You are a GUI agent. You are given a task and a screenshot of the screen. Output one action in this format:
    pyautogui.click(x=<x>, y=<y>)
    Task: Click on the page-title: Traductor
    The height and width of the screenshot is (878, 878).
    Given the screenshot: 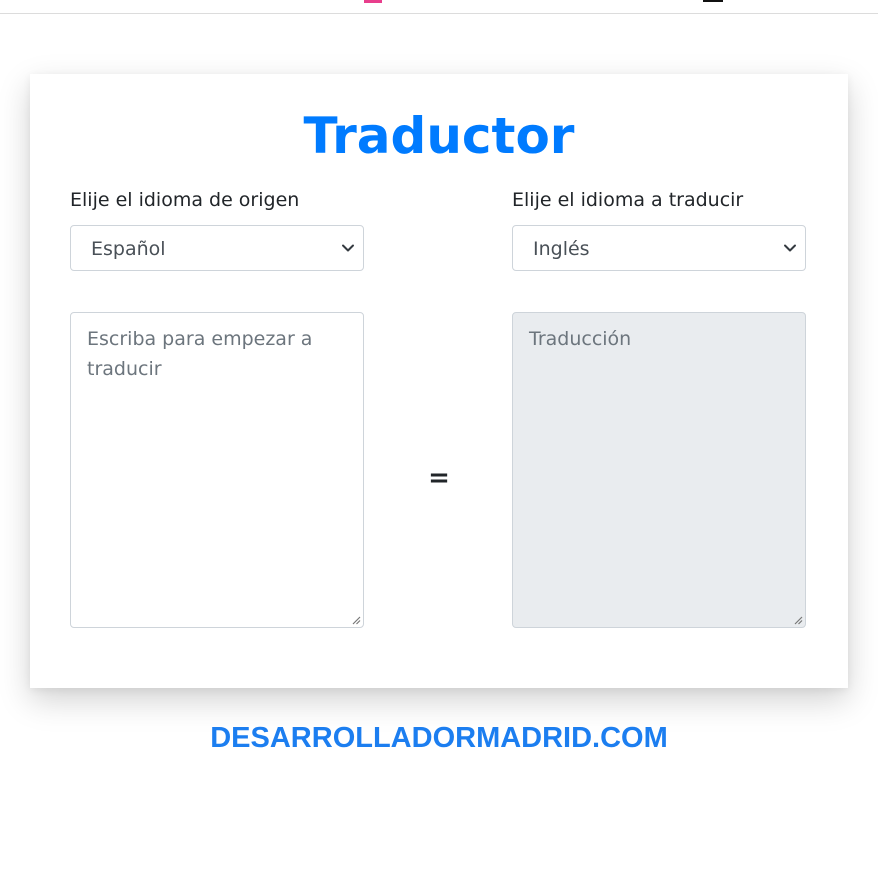 What is the action you would take?
    pyautogui.click(x=439, y=136)
    